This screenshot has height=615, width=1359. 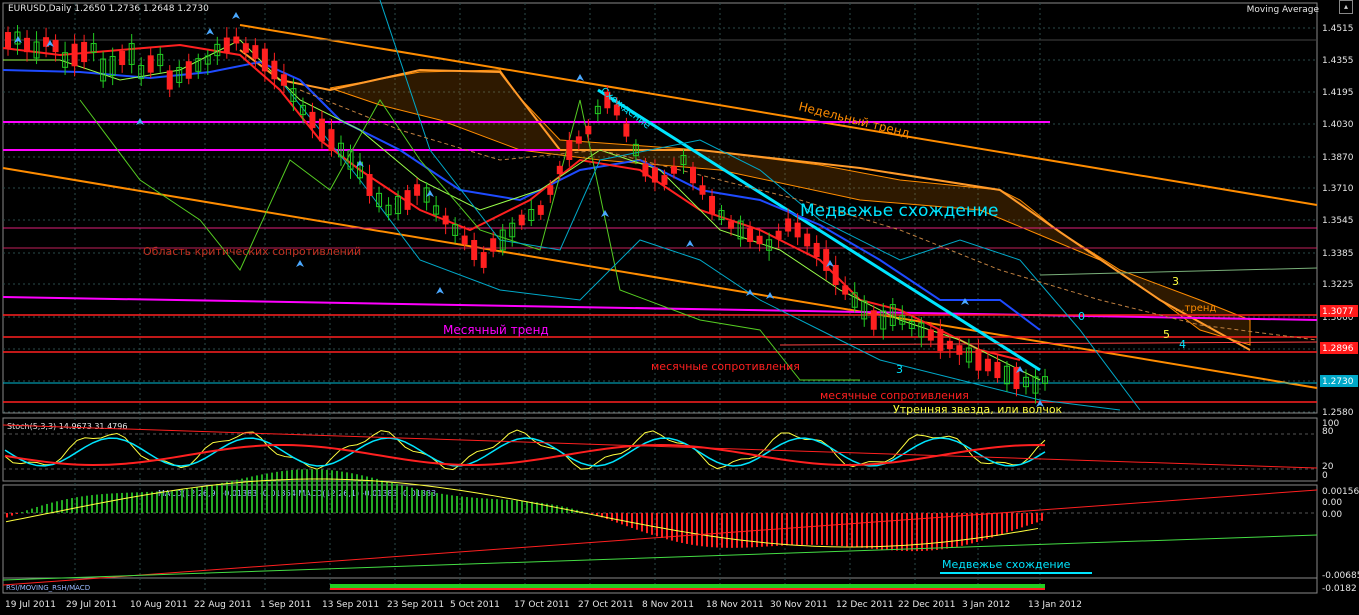 I want to click on stoch-label: Stoch(5,3,3) 14.9673 31.4796, so click(x=67, y=426).